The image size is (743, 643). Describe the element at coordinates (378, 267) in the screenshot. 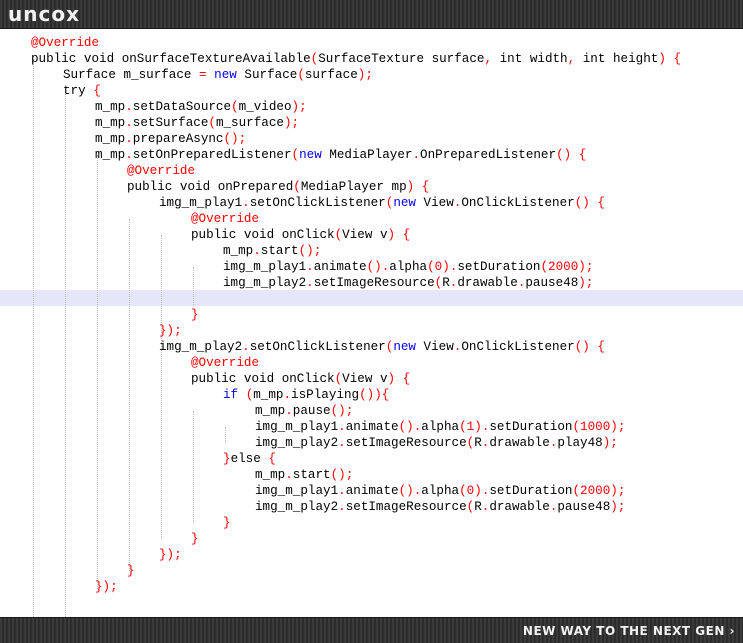

I see `code-token: ().` at that location.